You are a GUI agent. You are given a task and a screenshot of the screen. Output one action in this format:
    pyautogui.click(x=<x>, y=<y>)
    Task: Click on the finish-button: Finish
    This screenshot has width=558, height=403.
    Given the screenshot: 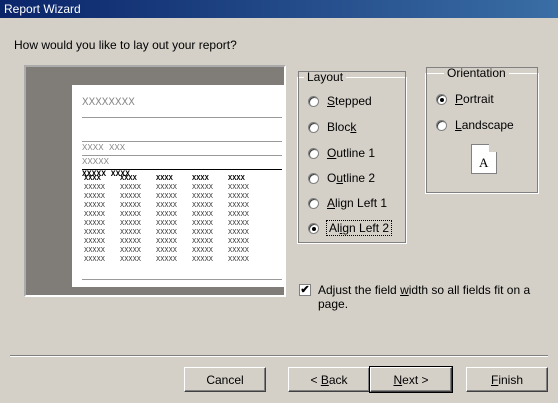 What is the action you would take?
    pyautogui.click(x=507, y=379)
    